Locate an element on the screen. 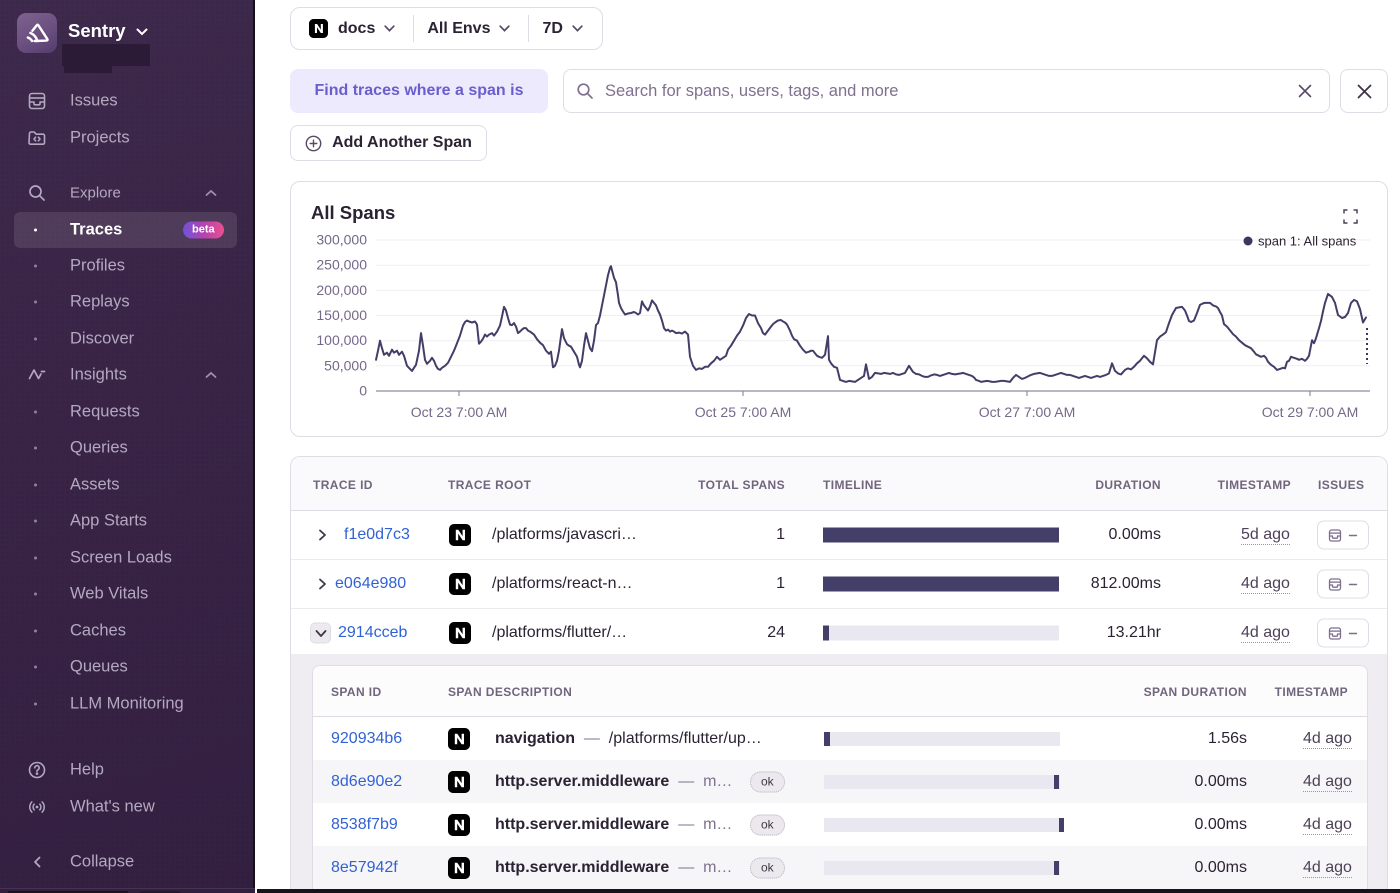 This screenshot has height=893, width=1400. svg-text: 200,000 is located at coordinates (341, 290).